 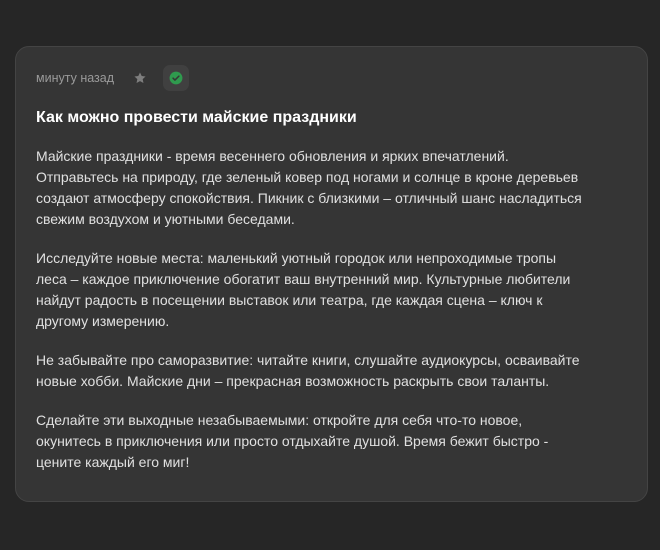 What do you see at coordinates (75, 78) in the screenshot?
I see `note-timestamp: минуту назад` at bounding box center [75, 78].